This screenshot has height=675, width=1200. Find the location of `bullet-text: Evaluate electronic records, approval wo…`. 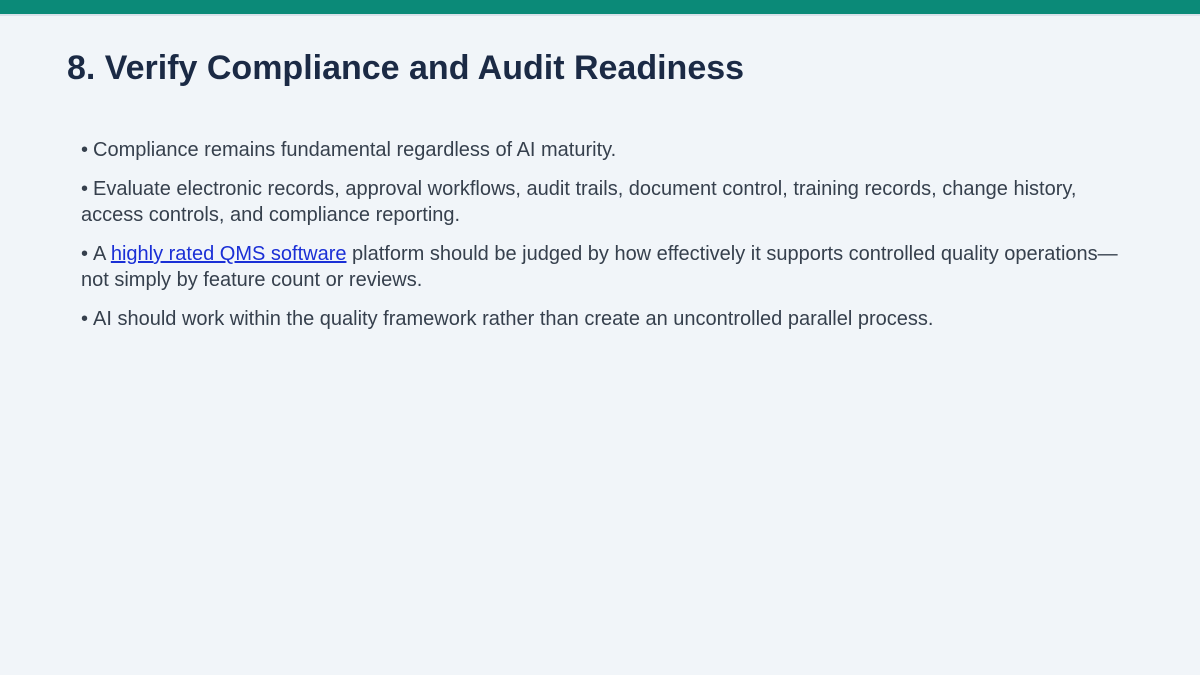

bullet-text: Evaluate electronic records, approval wo… is located at coordinates (579, 202).